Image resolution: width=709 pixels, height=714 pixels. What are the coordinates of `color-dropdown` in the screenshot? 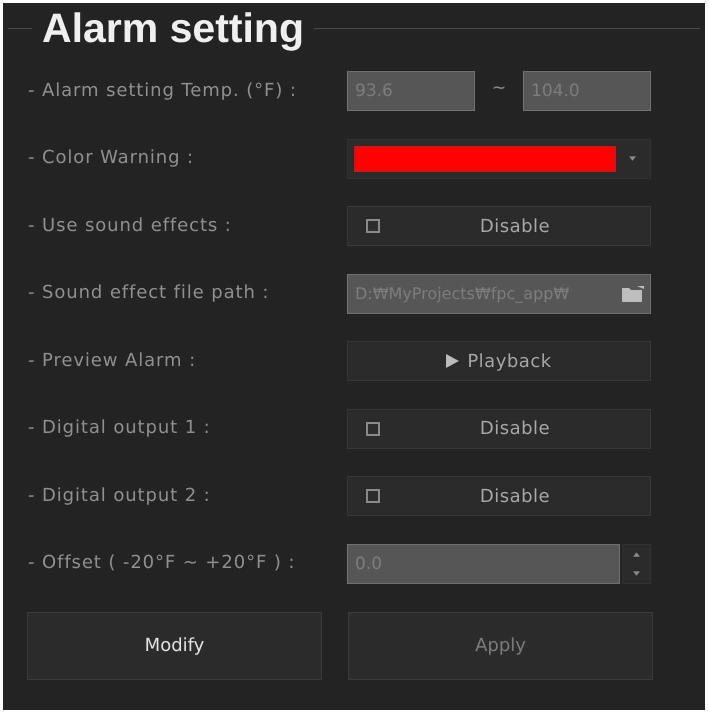 It's located at (499, 158).